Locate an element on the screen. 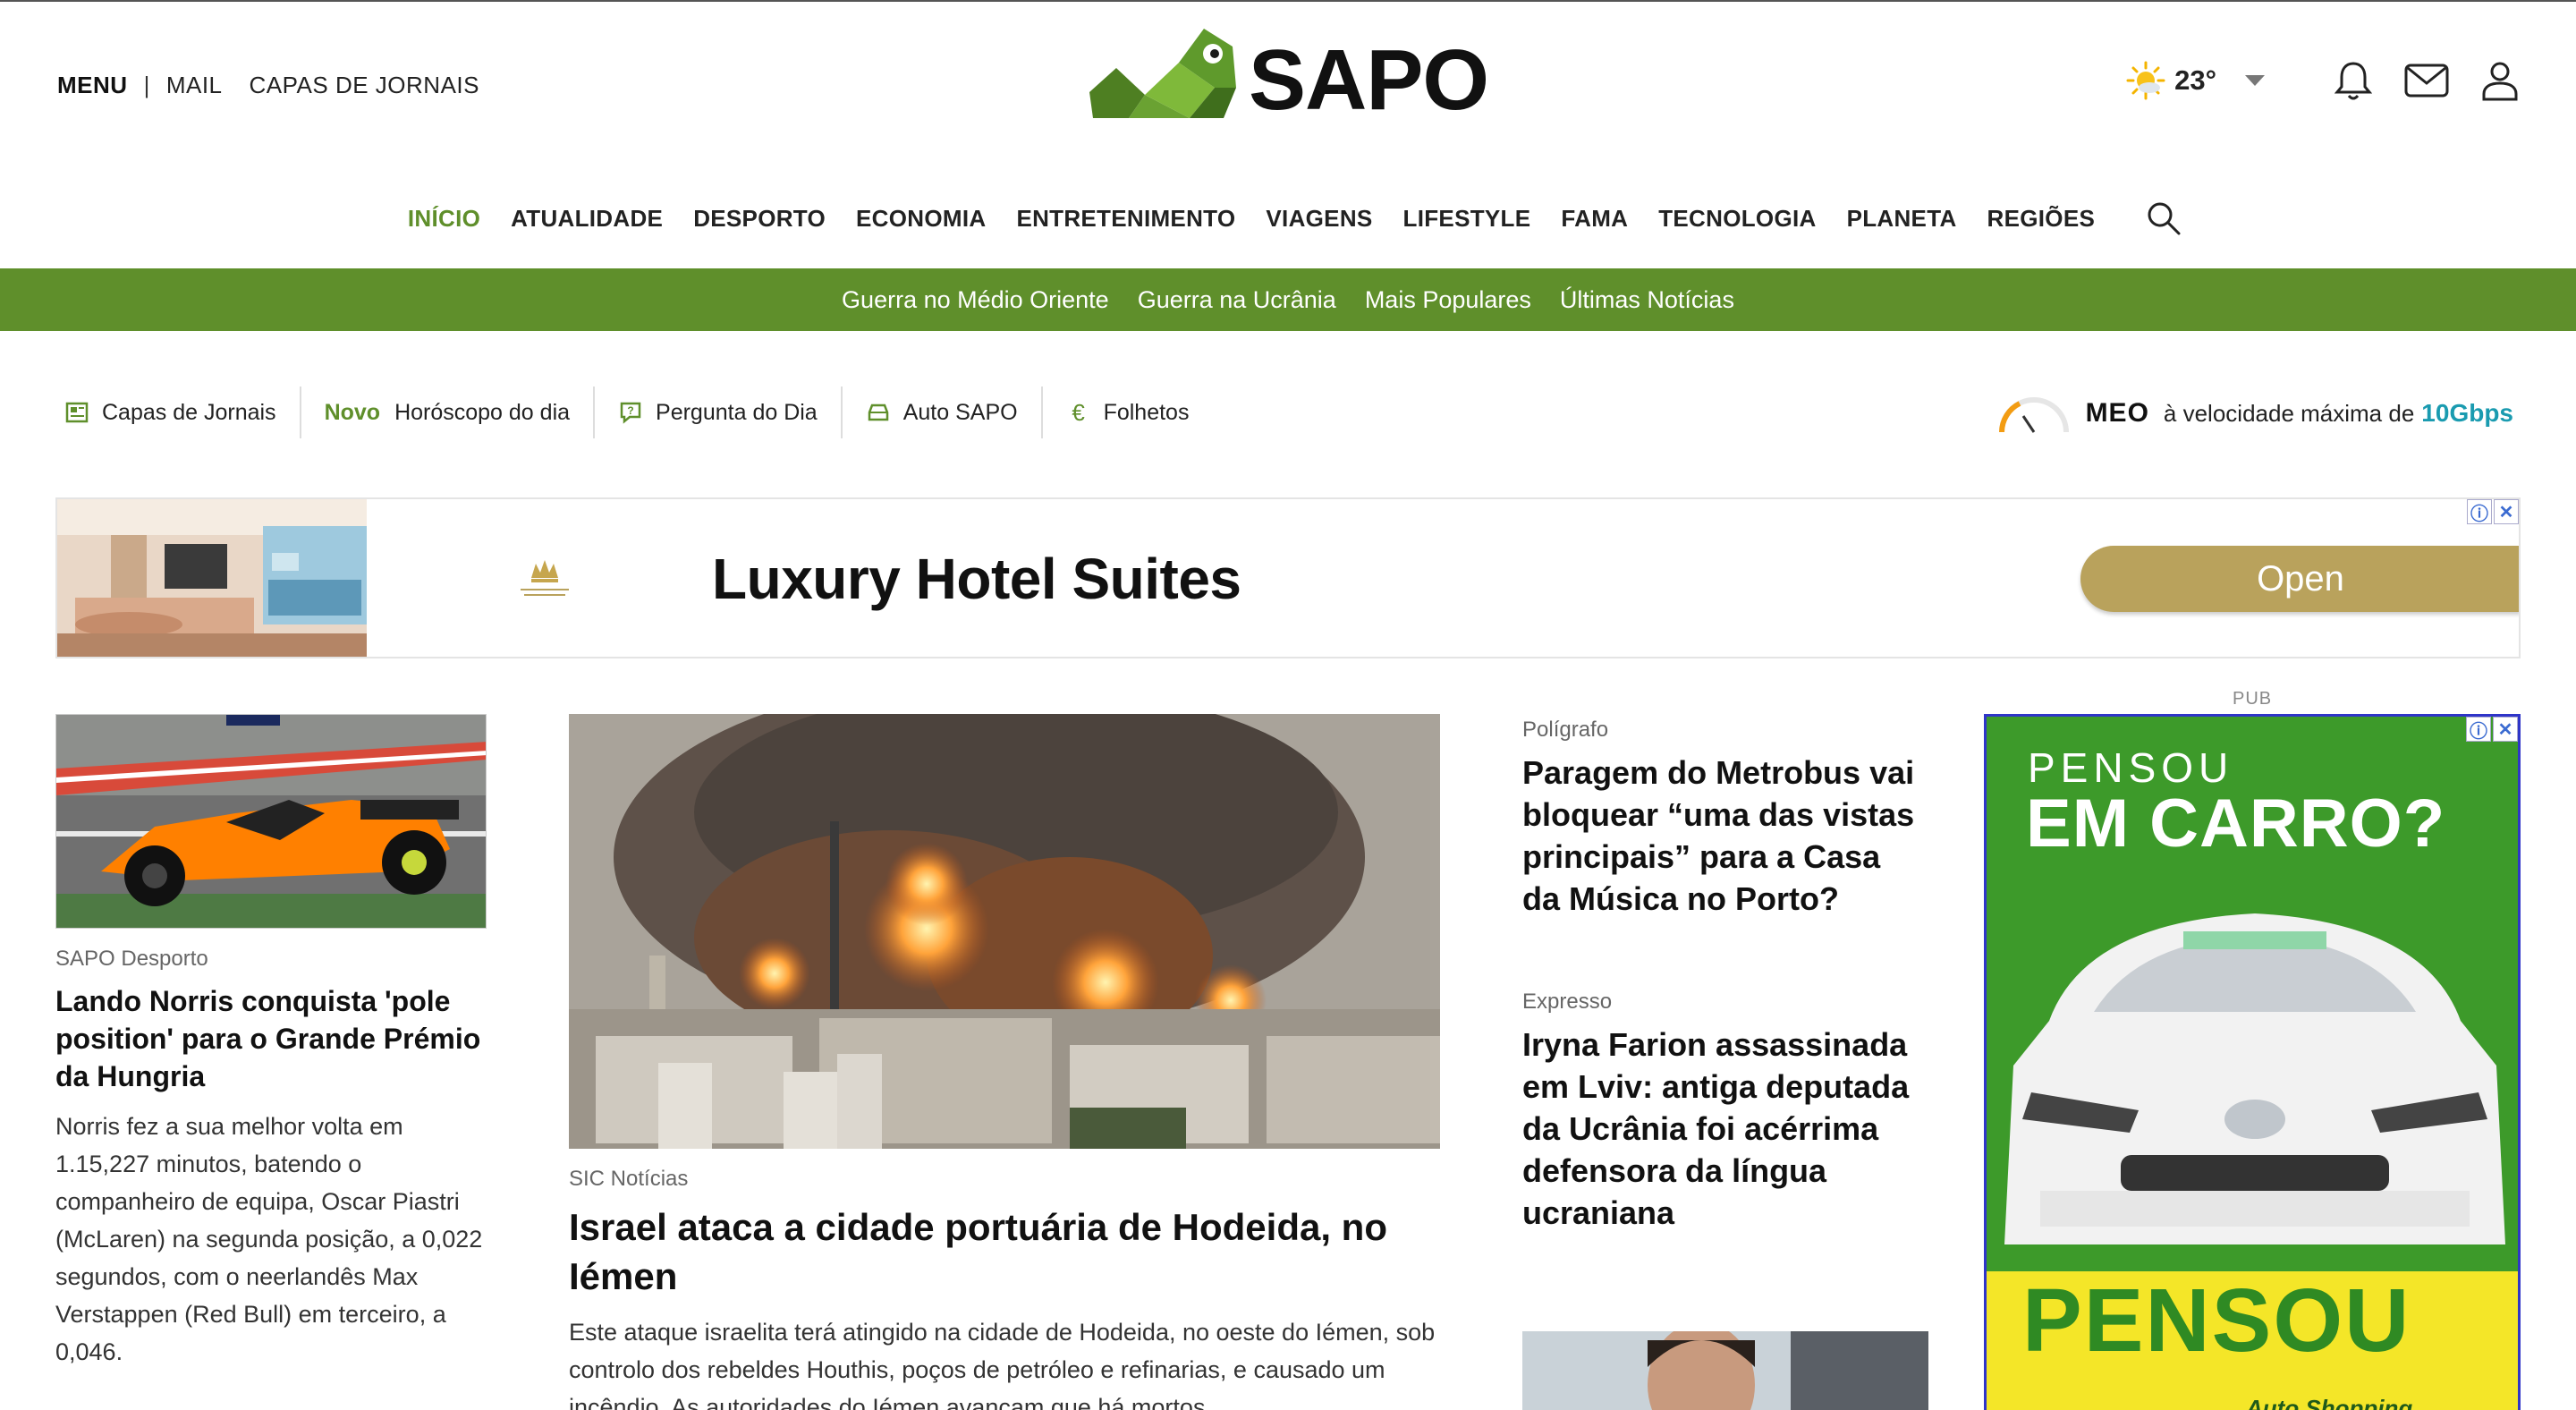 Image resolution: width=2576 pixels, height=1410 pixels. shortcut-folhetos: € Folhetos is located at coordinates (1126, 412).